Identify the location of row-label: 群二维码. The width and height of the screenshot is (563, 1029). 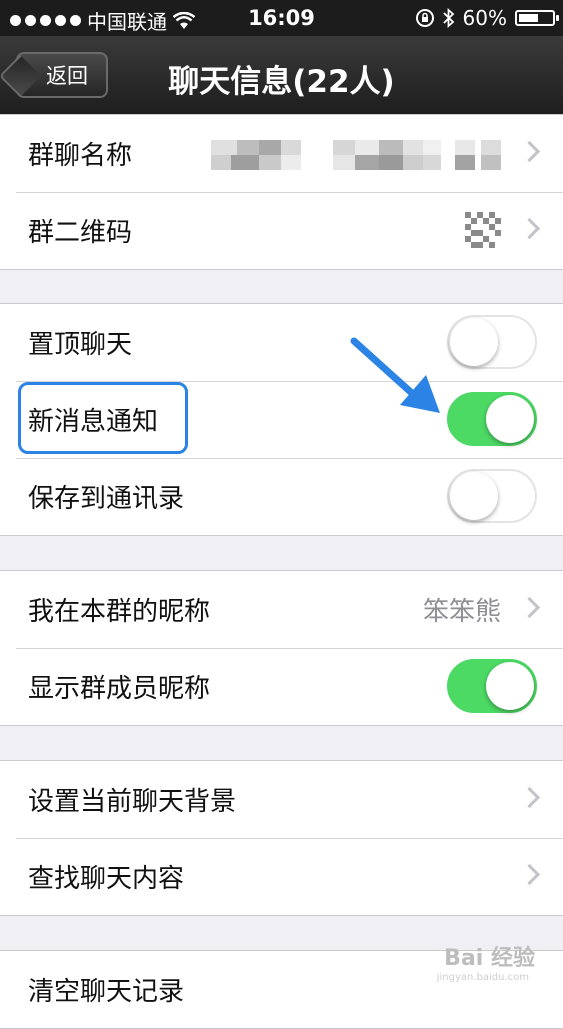
(80, 233).